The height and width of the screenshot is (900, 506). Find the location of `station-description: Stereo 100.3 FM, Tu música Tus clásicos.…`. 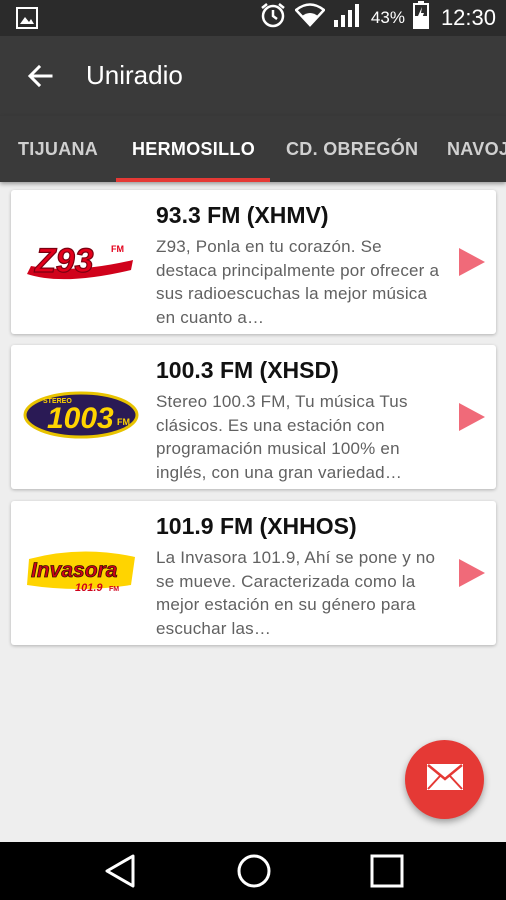

station-description: Stereo 100.3 FM, Tu música Tus clásicos.… is located at coordinates (282, 437).